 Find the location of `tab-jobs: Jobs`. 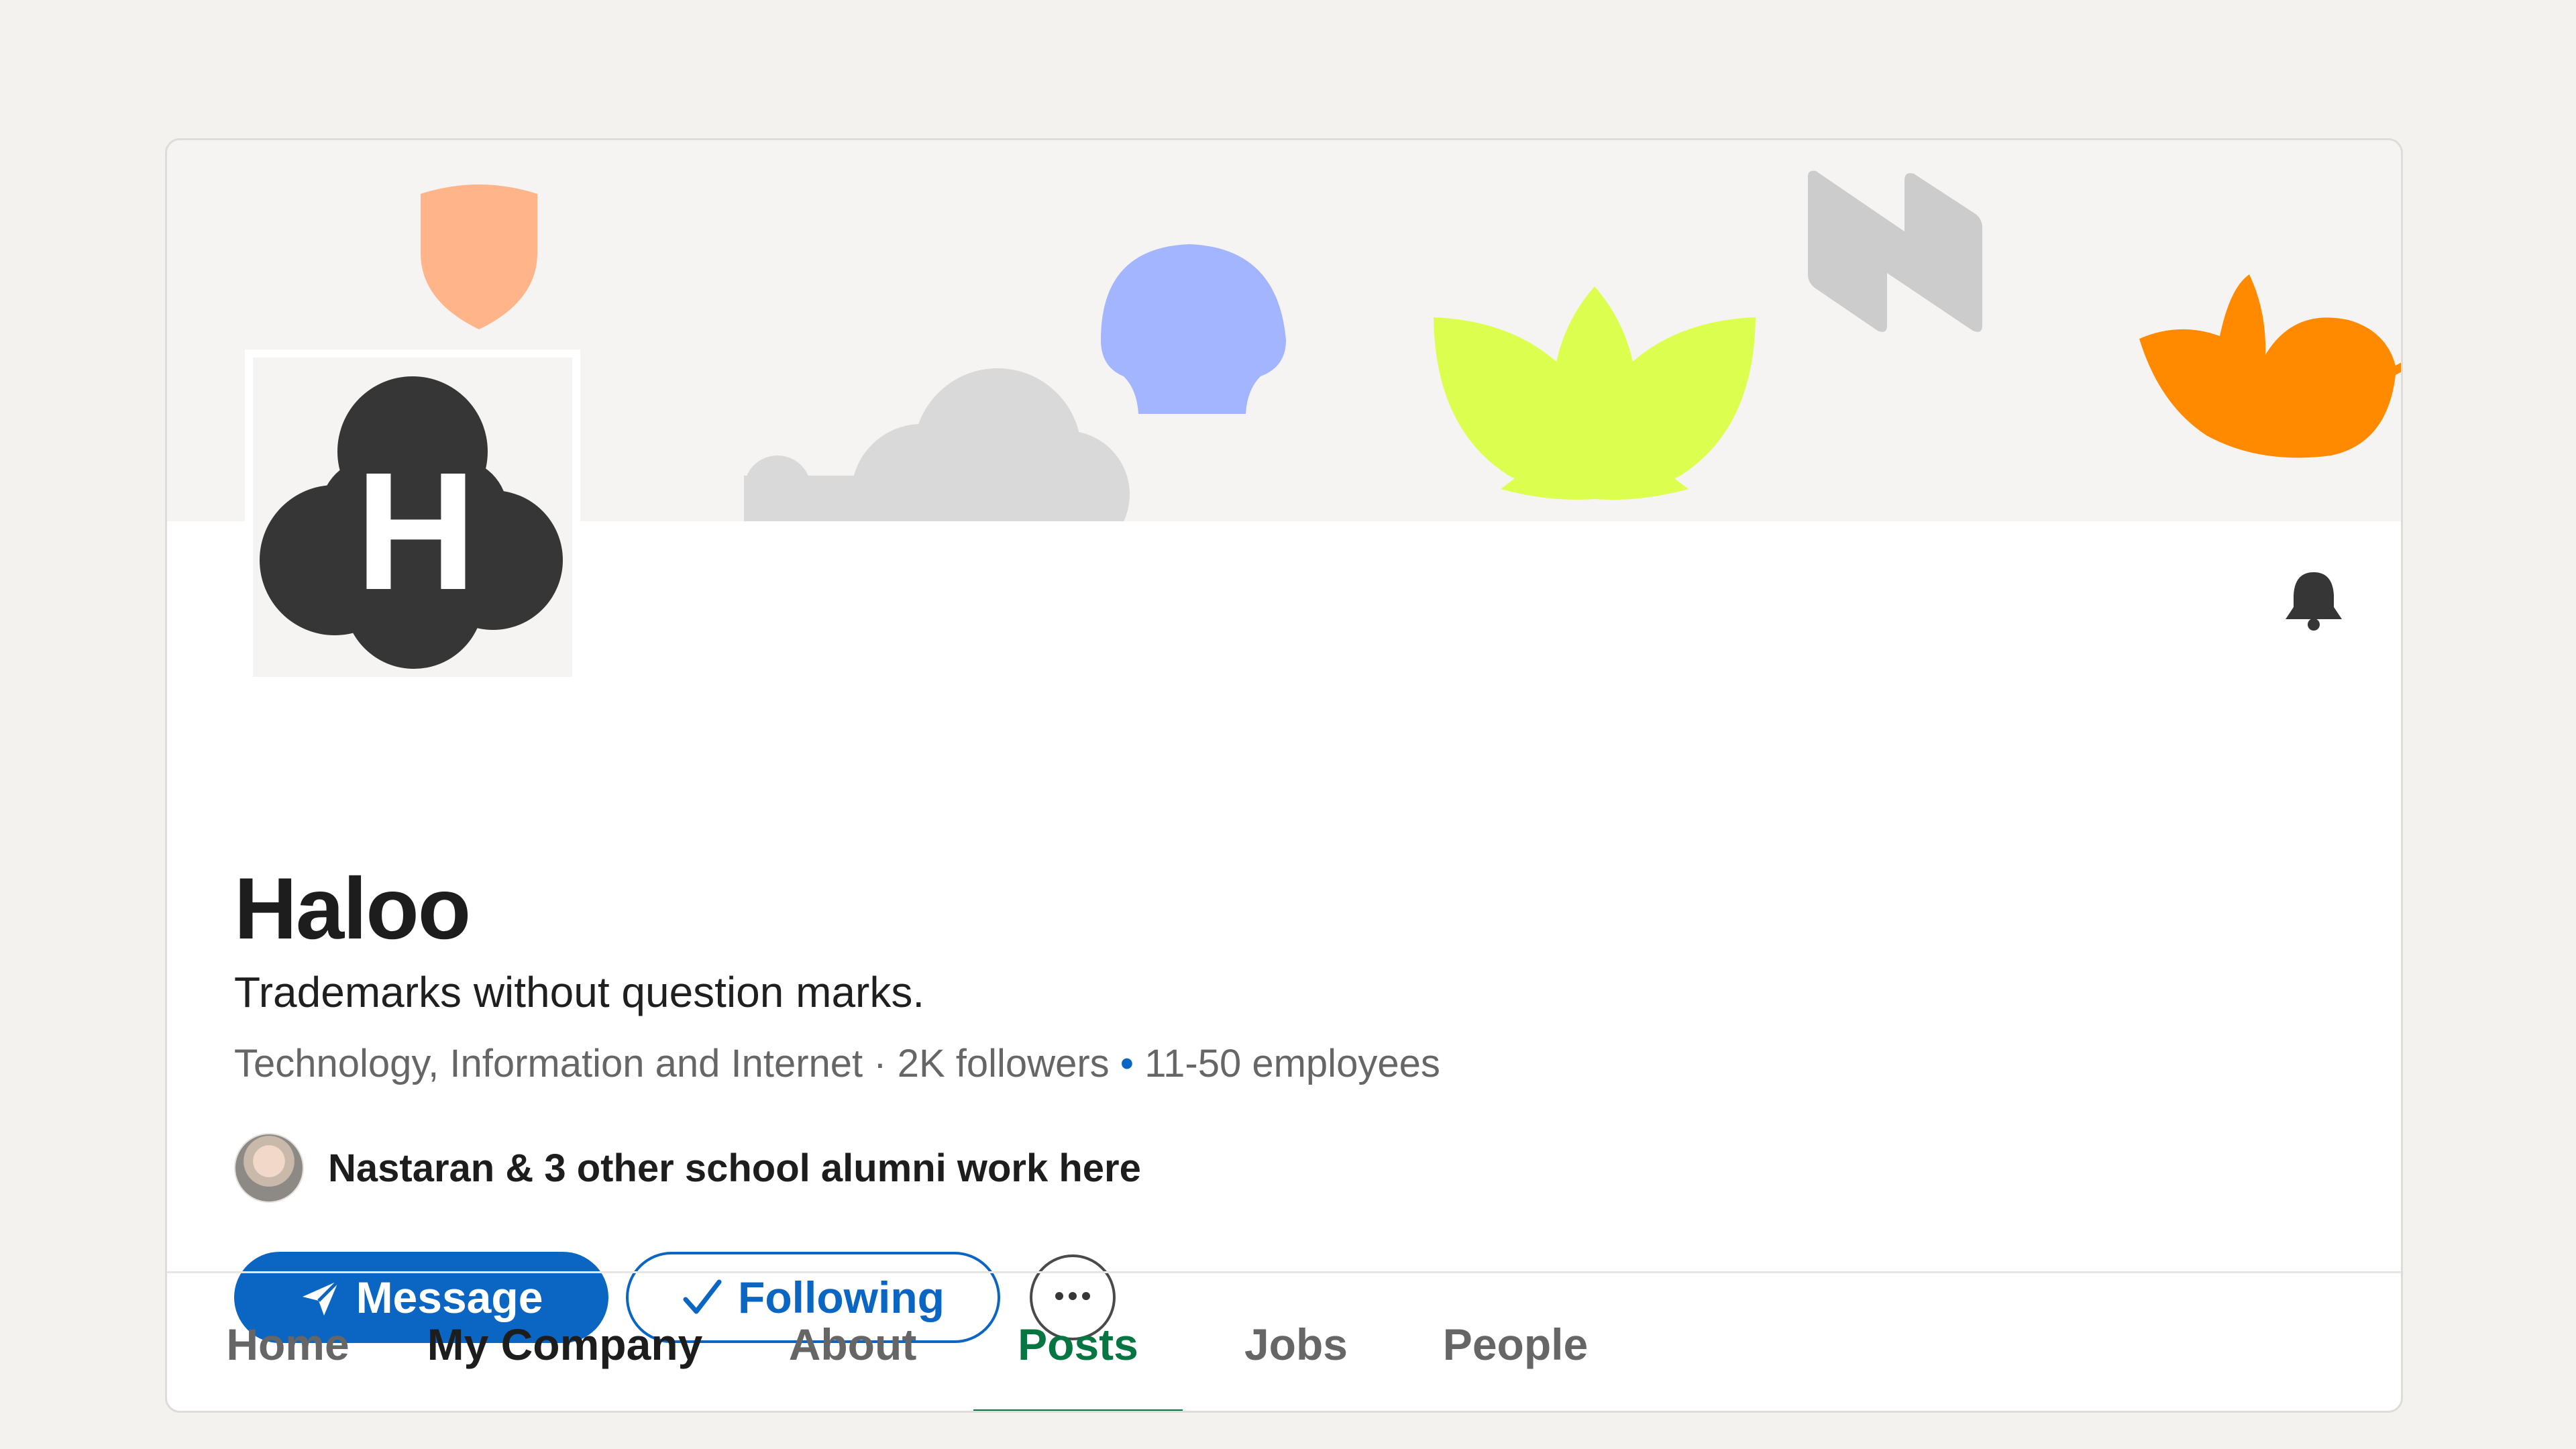

tab-jobs: Jobs is located at coordinates (1296, 1342).